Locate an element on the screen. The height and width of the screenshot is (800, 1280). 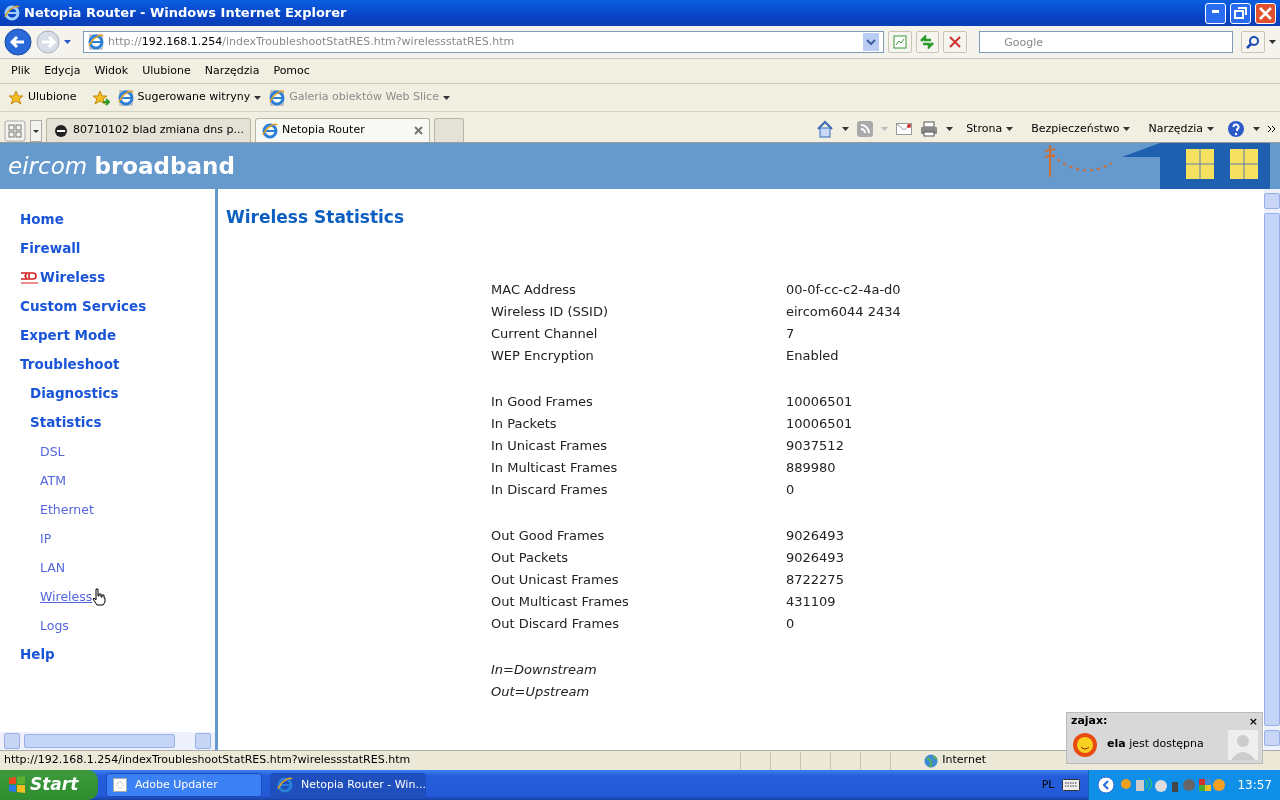
menu-item: Plik is located at coordinates (21, 71).